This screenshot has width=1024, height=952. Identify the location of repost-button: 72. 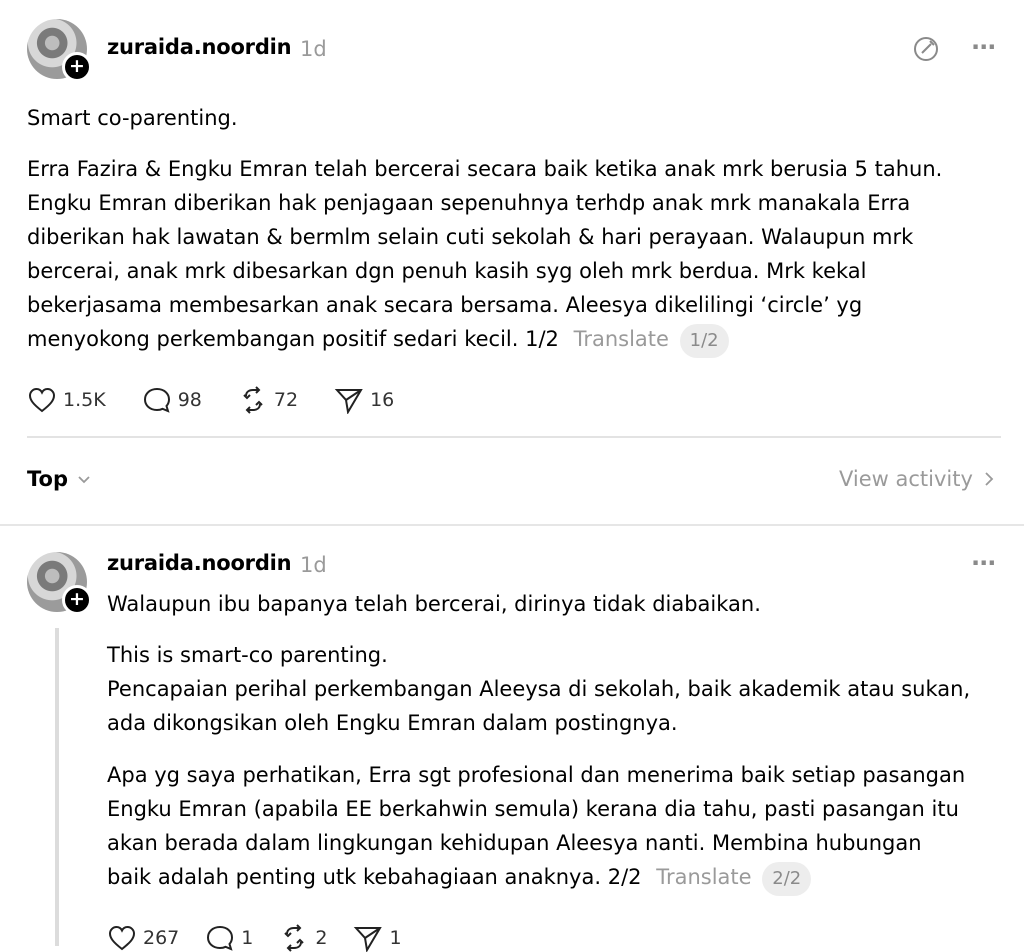
(268, 400).